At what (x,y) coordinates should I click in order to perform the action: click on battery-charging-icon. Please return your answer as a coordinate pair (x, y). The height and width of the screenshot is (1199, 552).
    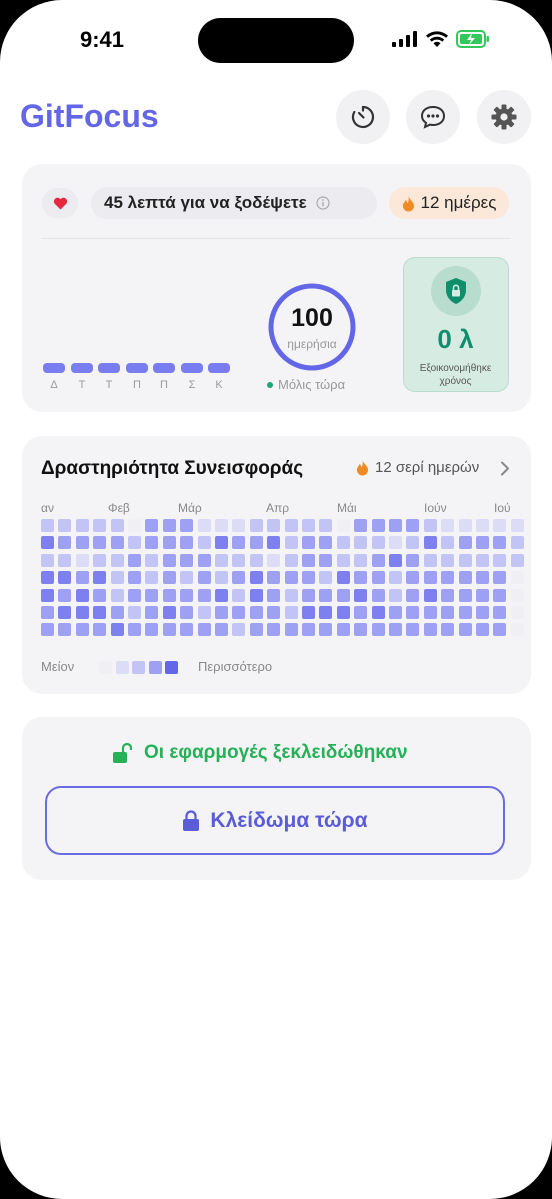
    Looking at the image, I should click on (472, 39).